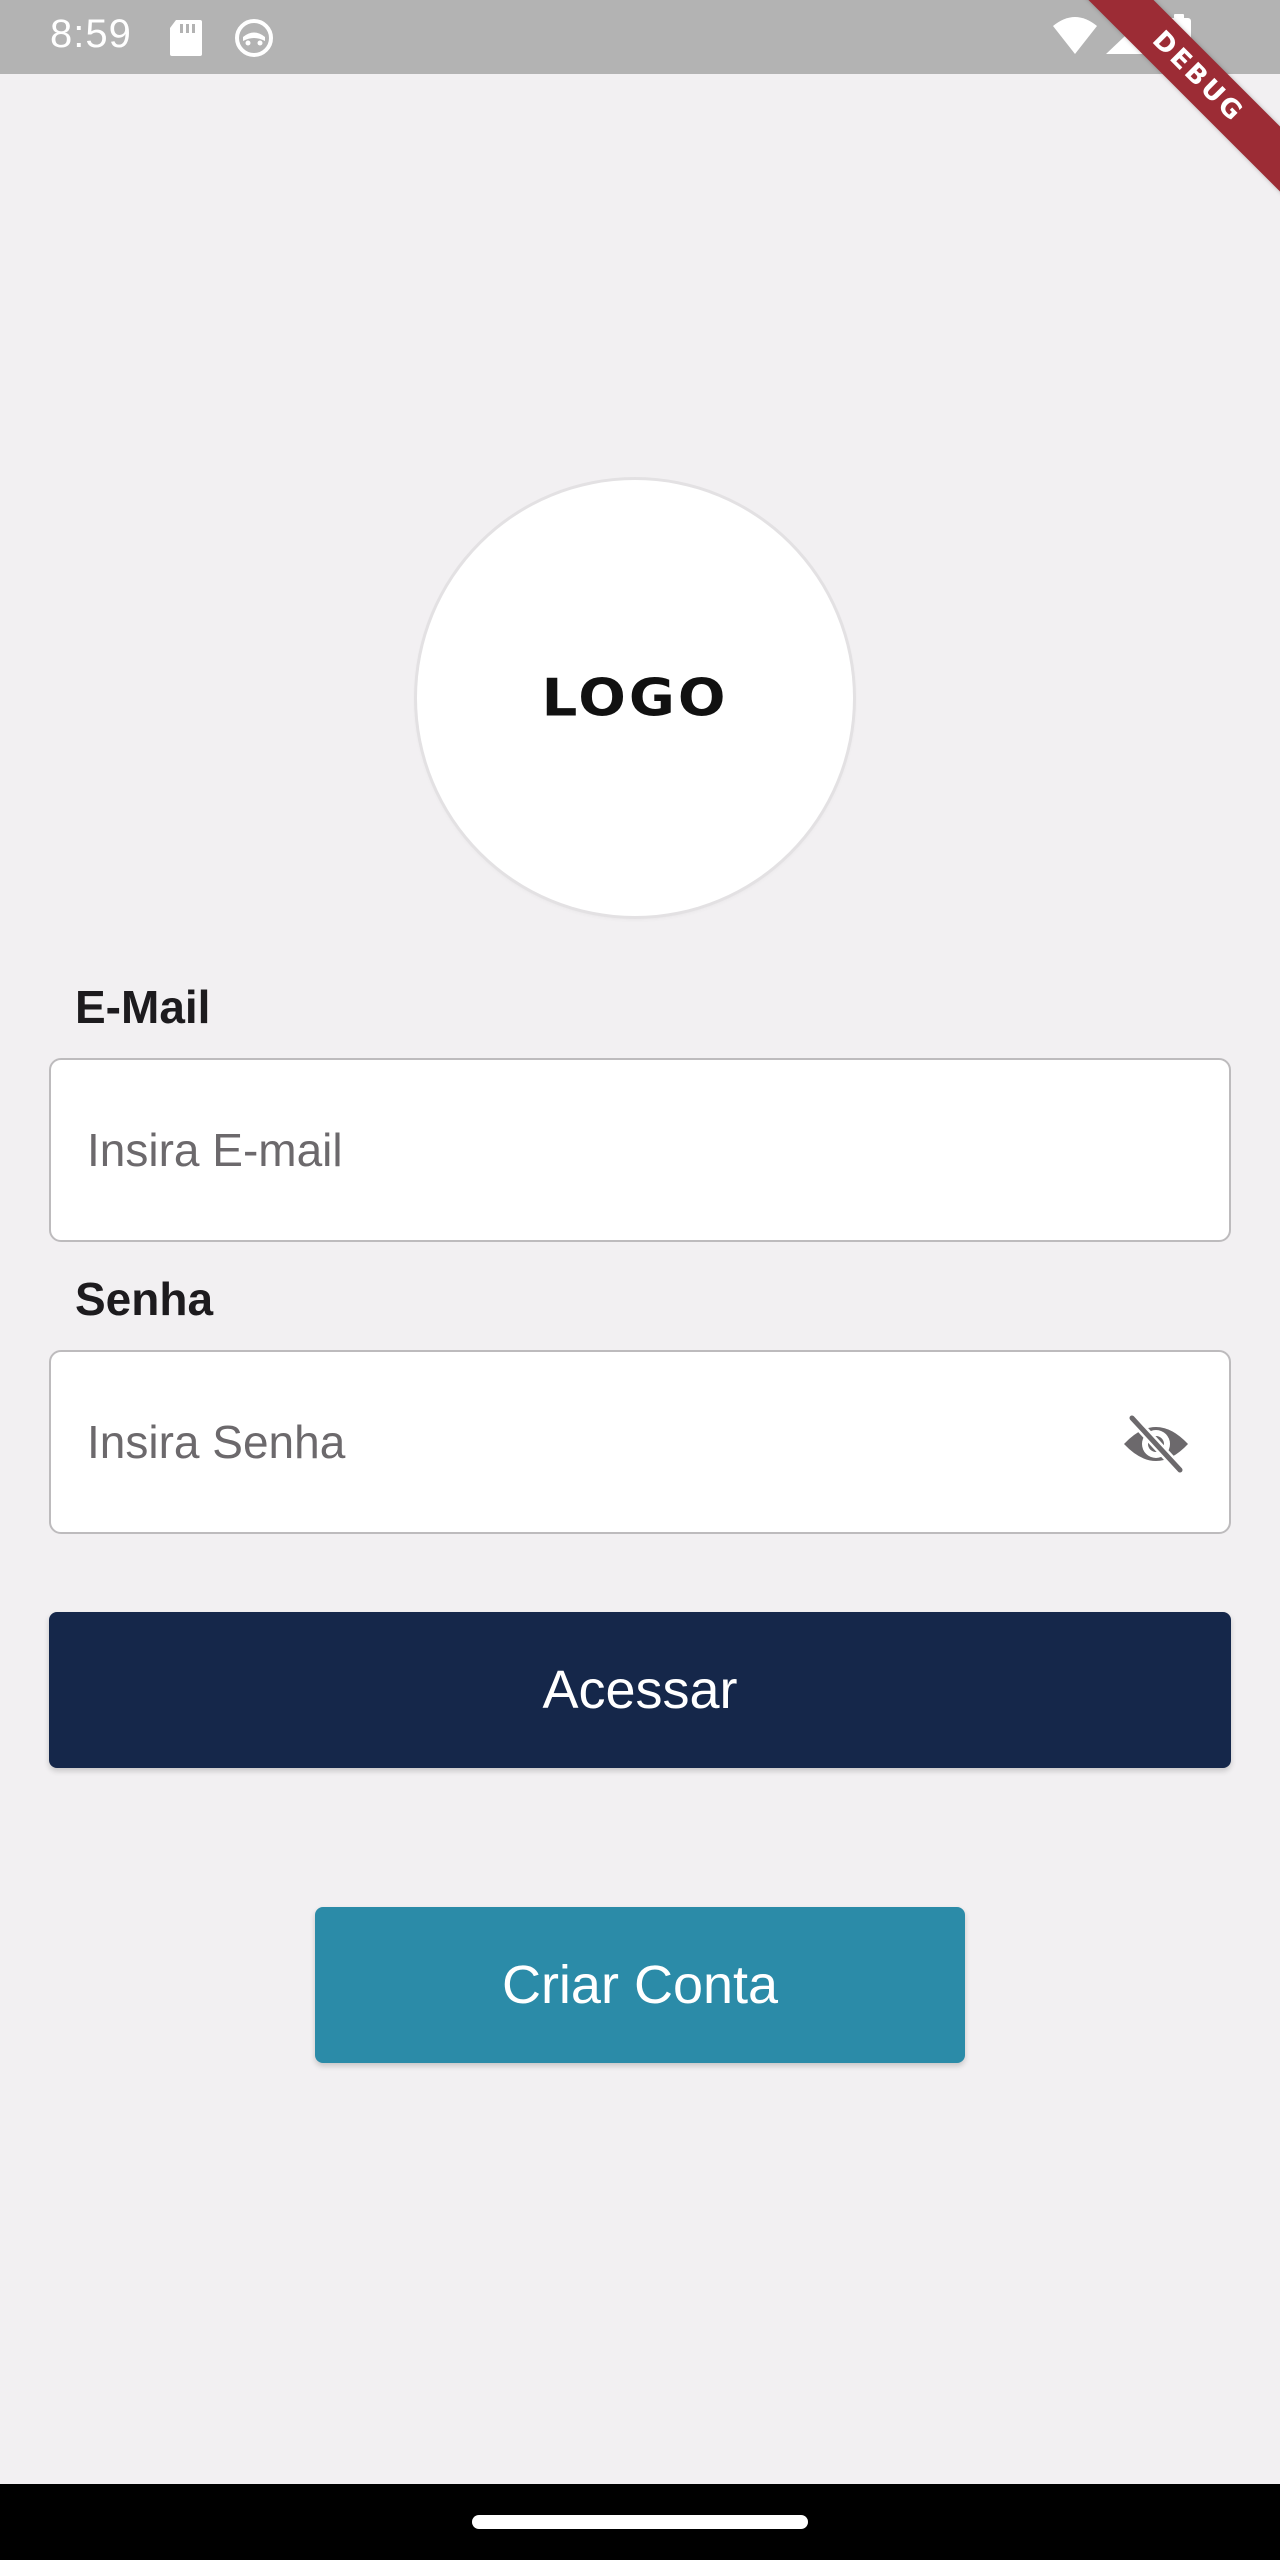 The image size is (1280, 2560). I want to click on email-input, so click(587, 1150).